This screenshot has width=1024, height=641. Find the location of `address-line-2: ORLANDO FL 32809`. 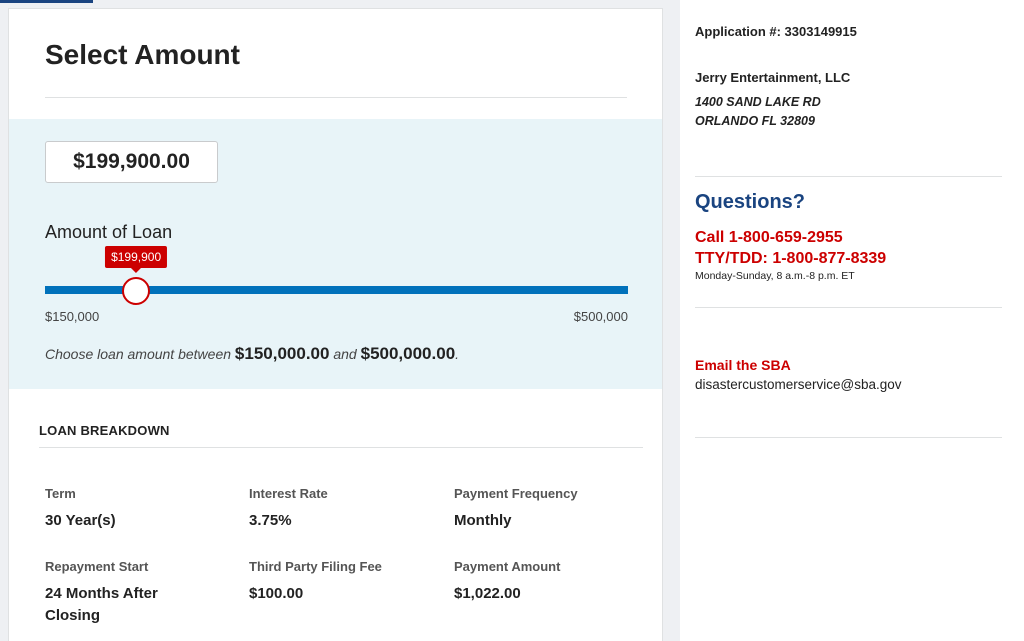

address-line-2: ORLANDO FL 32809 is located at coordinates (755, 121).